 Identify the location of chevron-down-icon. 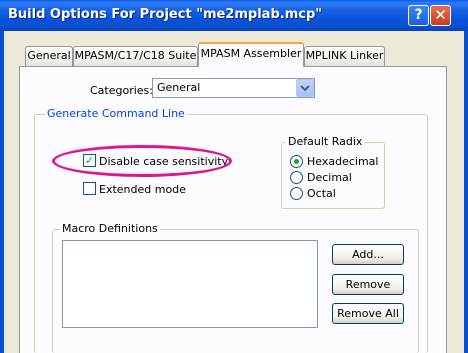
(305, 88).